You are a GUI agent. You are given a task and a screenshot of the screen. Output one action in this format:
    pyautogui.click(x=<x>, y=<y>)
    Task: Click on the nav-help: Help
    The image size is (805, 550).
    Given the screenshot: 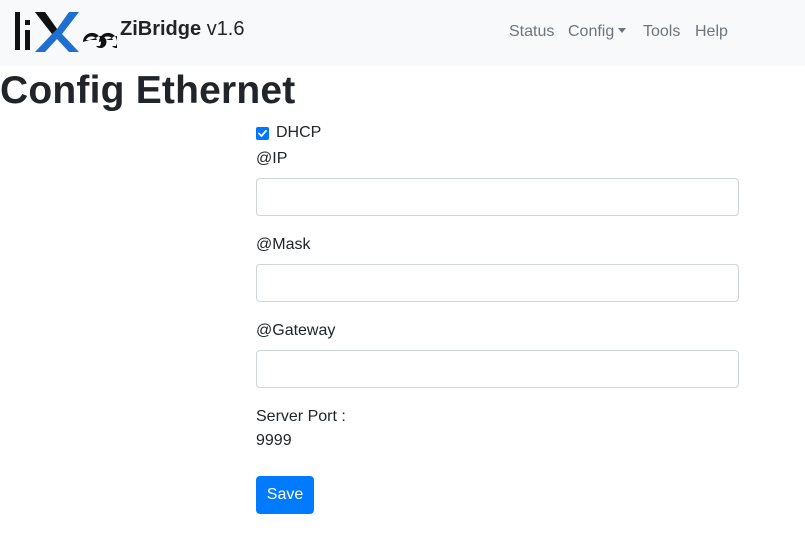 What is the action you would take?
    pyautogui.click(x=711, y=32)
    